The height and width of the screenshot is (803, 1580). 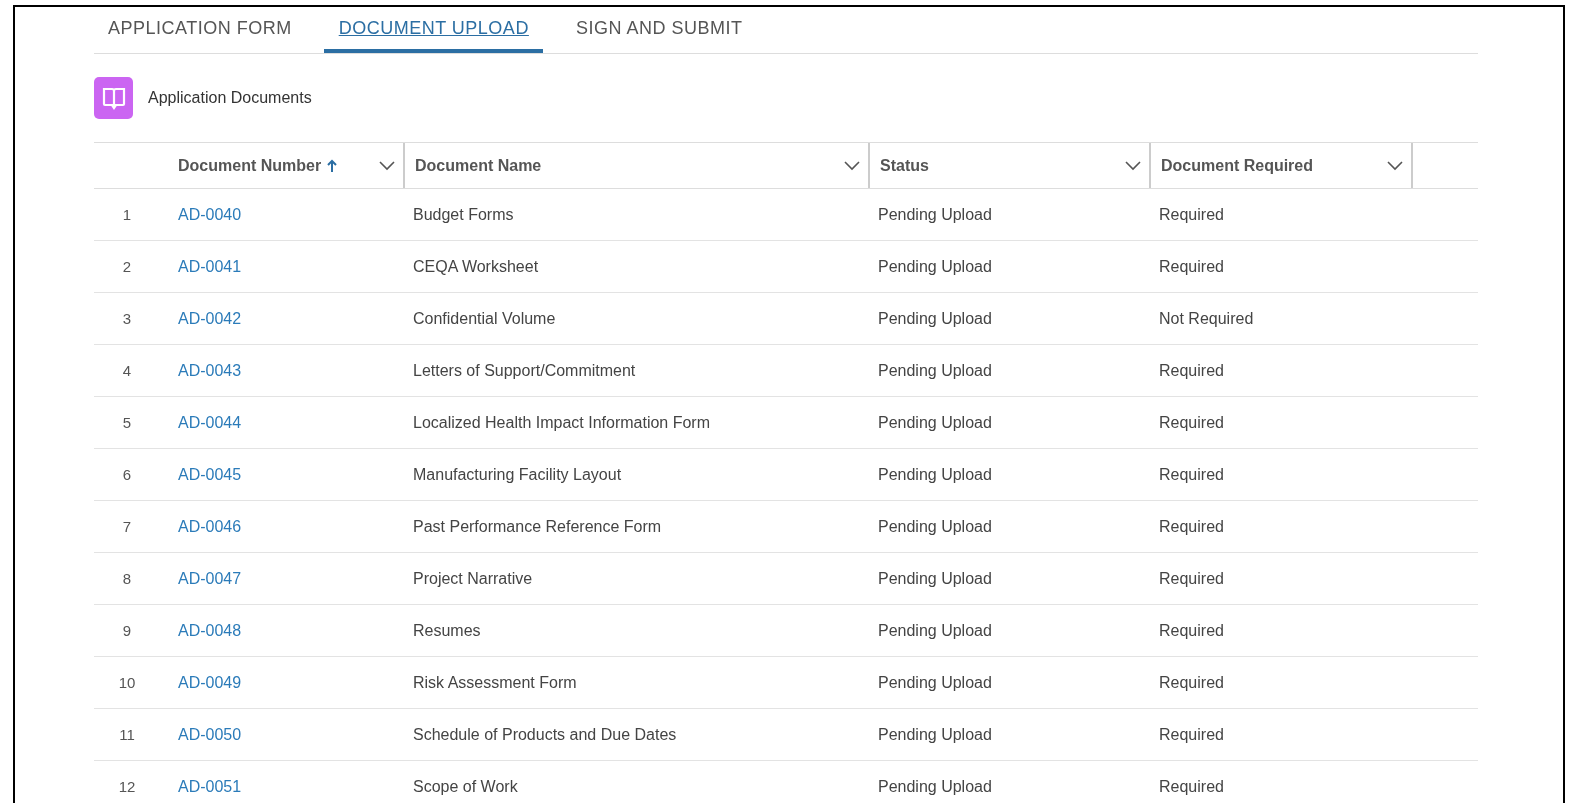 What do you see at coordinates (230, 98) in the screenshot?
I see `card-title: Application Documents` at bounding box center [230, 98].